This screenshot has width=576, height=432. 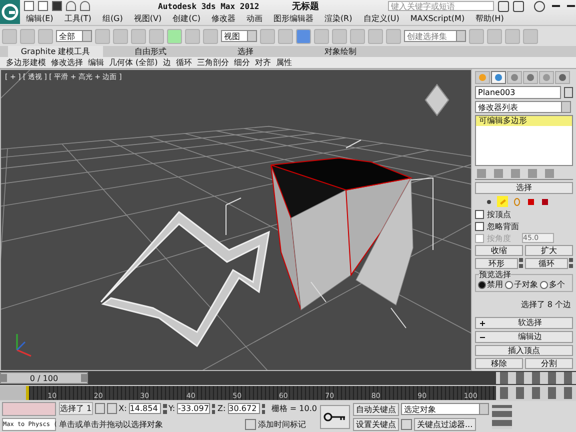 What do you see at coordinates (557, 284) in the screenshot?
I see `radio-label: 多个` at bounding box center [557, 284].